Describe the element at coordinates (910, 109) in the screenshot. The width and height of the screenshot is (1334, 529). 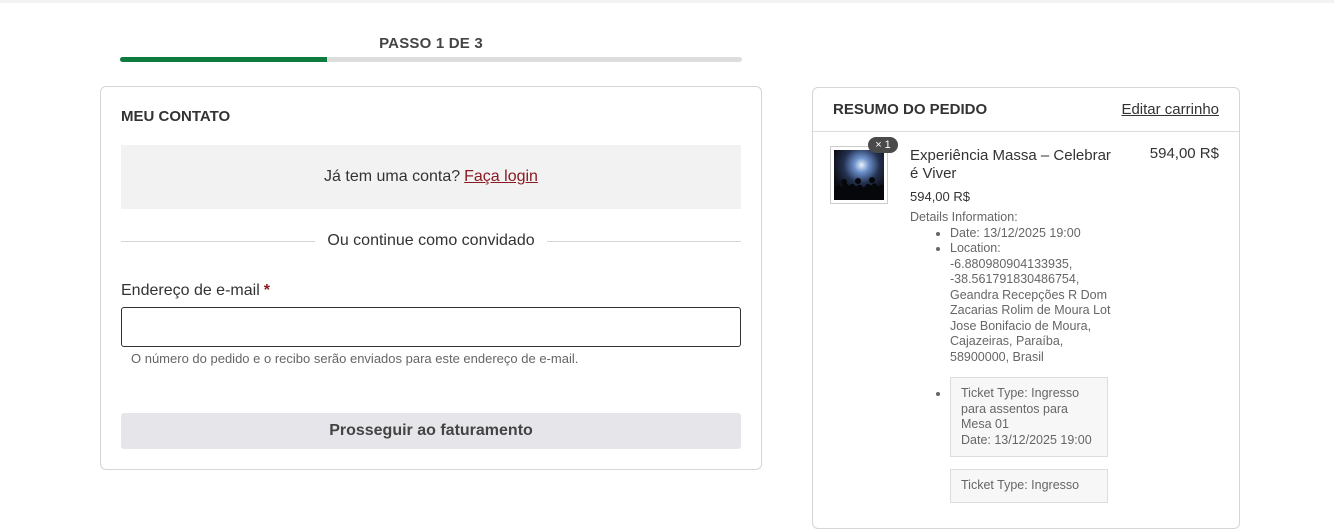
I see `summary-title: RESUMO DO PEDIDO` at that location.